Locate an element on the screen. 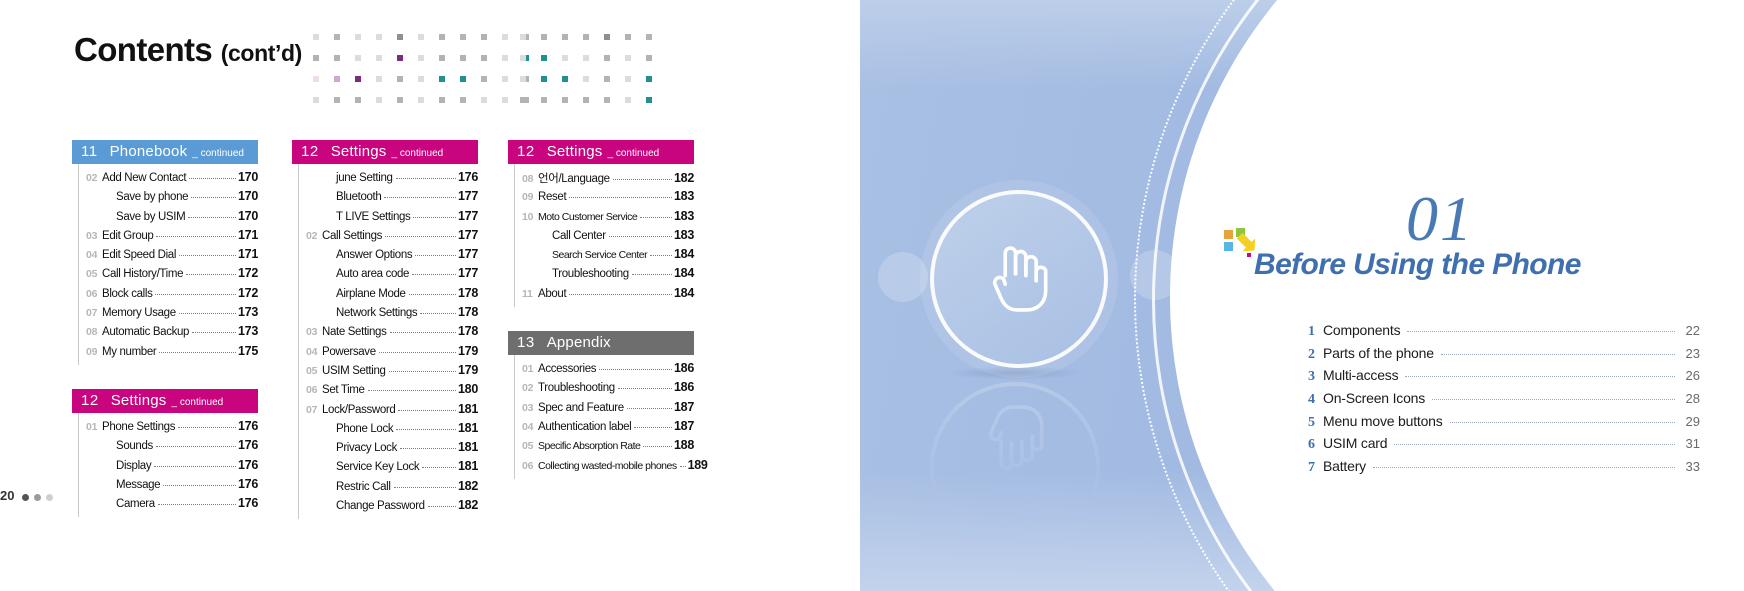 The width and height of the screenshot is (1744, 591). toc-entry: 03 Spec and Feature 187 is located at coordinates (604, 409).